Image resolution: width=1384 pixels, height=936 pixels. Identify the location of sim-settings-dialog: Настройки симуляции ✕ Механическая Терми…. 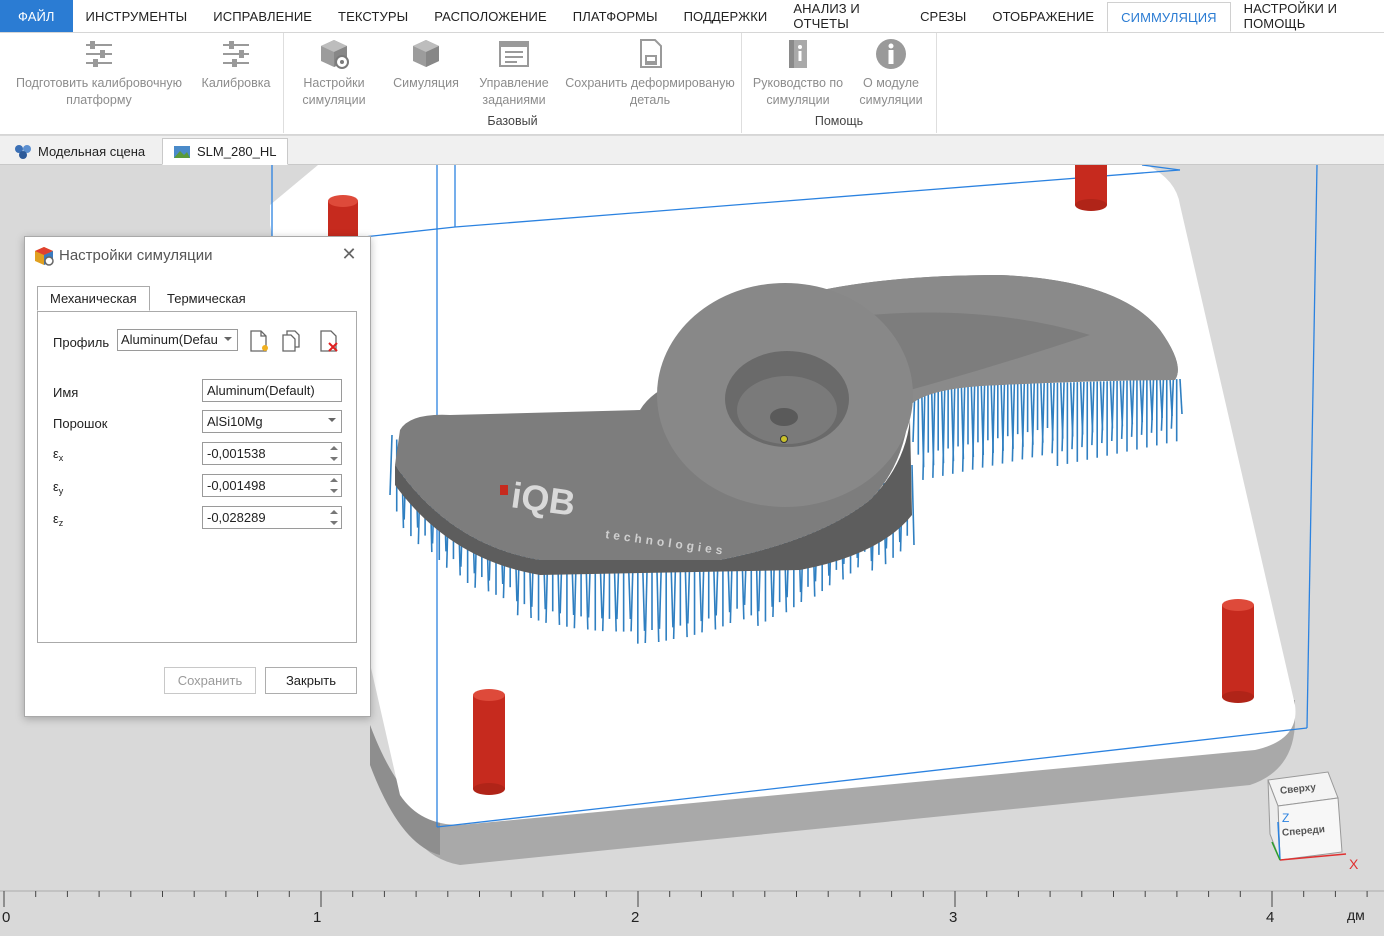
(197, 476).